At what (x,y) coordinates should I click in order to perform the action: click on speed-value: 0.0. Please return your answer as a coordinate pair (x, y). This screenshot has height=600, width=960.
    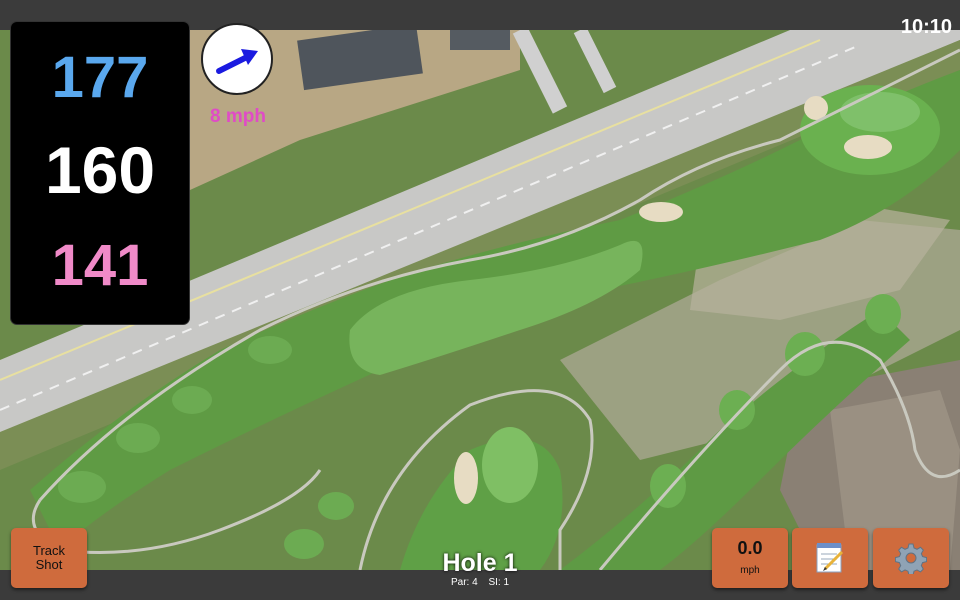
    Looking at the image, I should click on (750, 548).